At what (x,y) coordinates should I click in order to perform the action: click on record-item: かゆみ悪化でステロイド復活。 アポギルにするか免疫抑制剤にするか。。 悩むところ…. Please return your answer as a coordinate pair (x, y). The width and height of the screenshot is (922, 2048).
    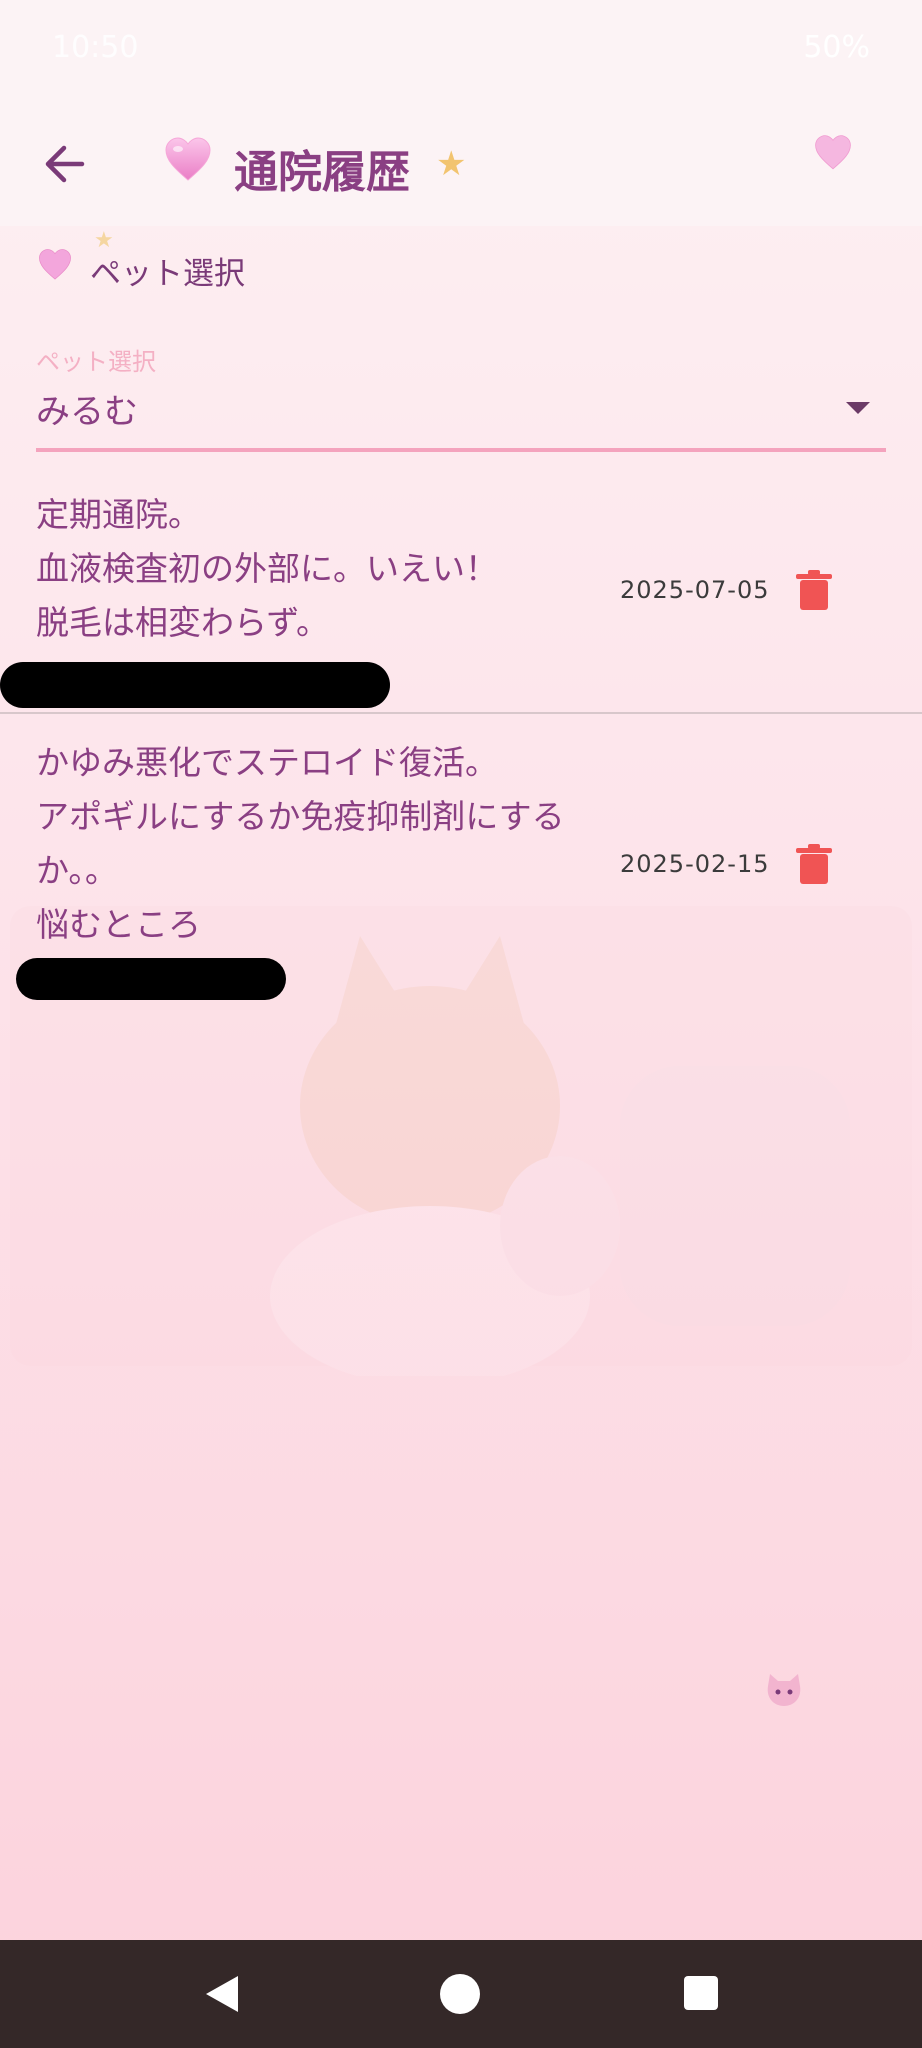
    Looking at the image, I should click on (461, 871).